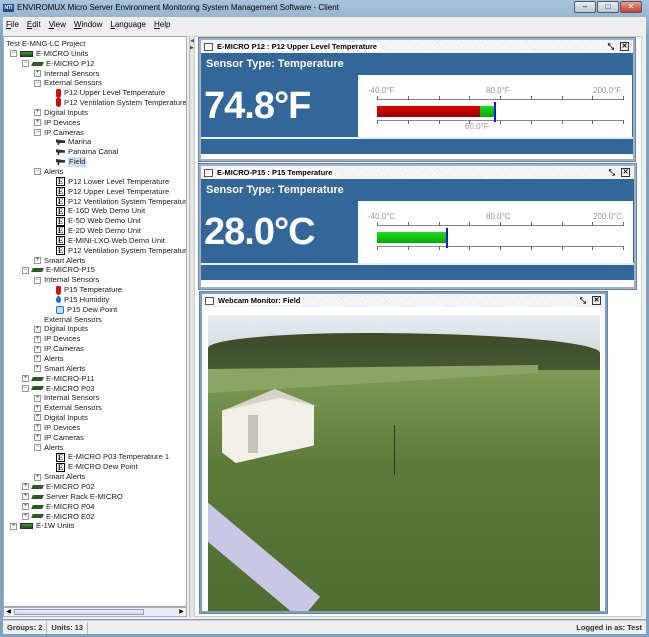  Describe the element at coordinates (417, 172) in the screenshot. I see `internal-frame-header: E-MICRO-P15 : P15 Temperature ⤡ ✕` at that location.